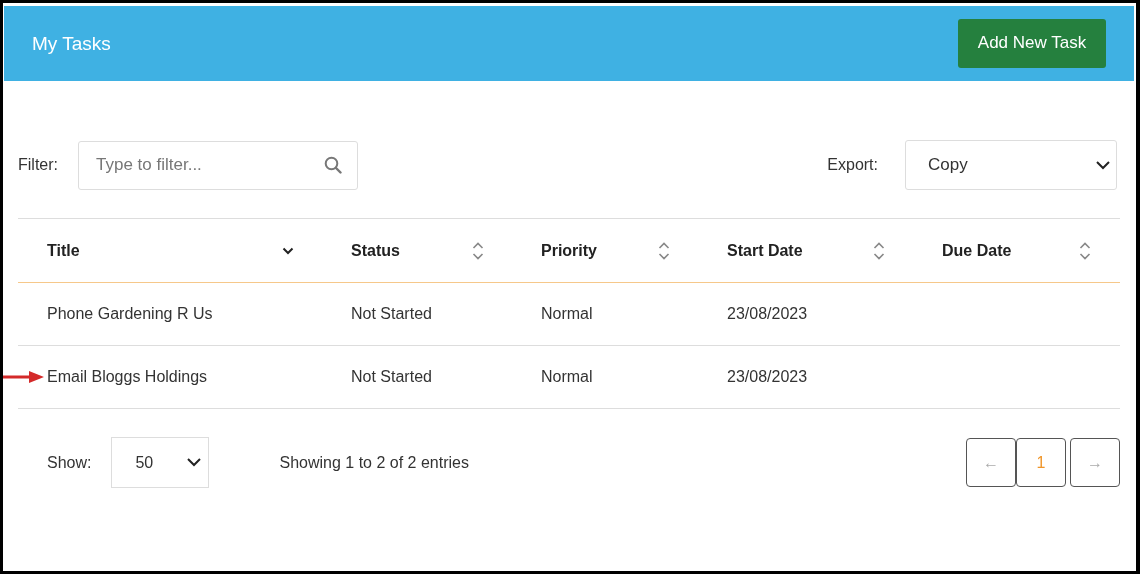 Image resolution: width=1140 pixels, height=574 pixels. What do you see at coordinates (71, 43) in the screenshot?
I see `page-title: My Tasks` at bounding box center [71, 43].